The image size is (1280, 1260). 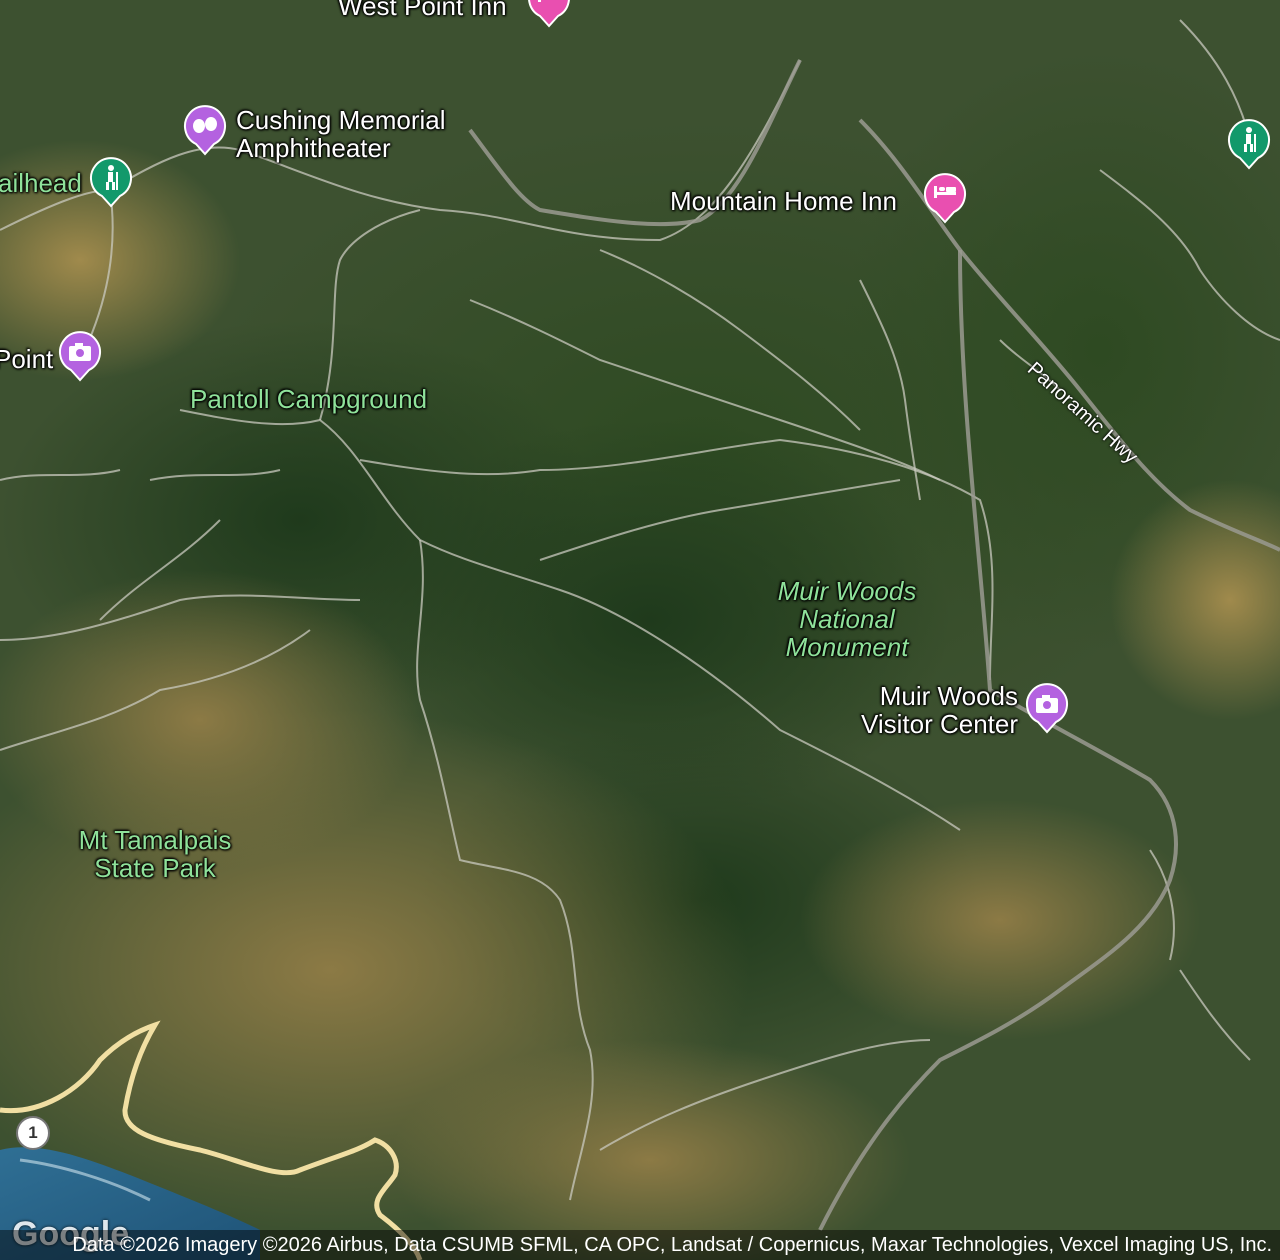 What do you see at coordinates (155, 840) in the screenshot?
I see `mt-tam-label-line1: Mt Tamalpais` at bounding box center [155, 840].